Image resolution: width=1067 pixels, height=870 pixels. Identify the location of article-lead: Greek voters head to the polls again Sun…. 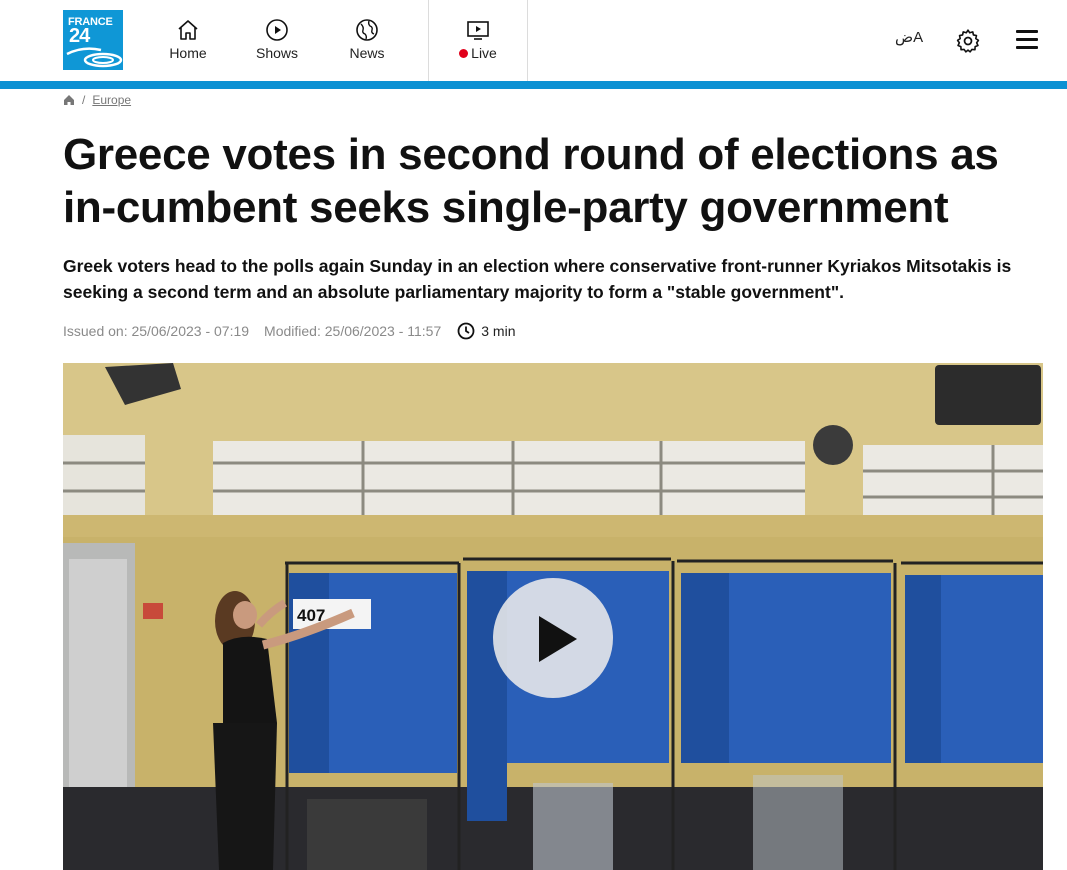
(537, 279).